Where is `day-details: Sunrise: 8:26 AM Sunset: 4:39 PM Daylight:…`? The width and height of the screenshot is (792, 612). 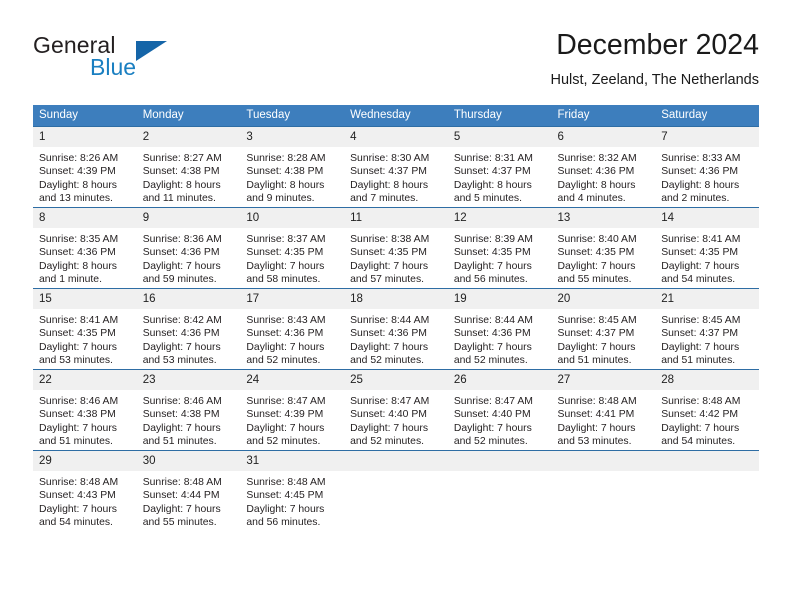 day-details: Sunrise: 8:26 AM Sunset: 4:39 PM Daylight:… is located at coordinates (85, 176).